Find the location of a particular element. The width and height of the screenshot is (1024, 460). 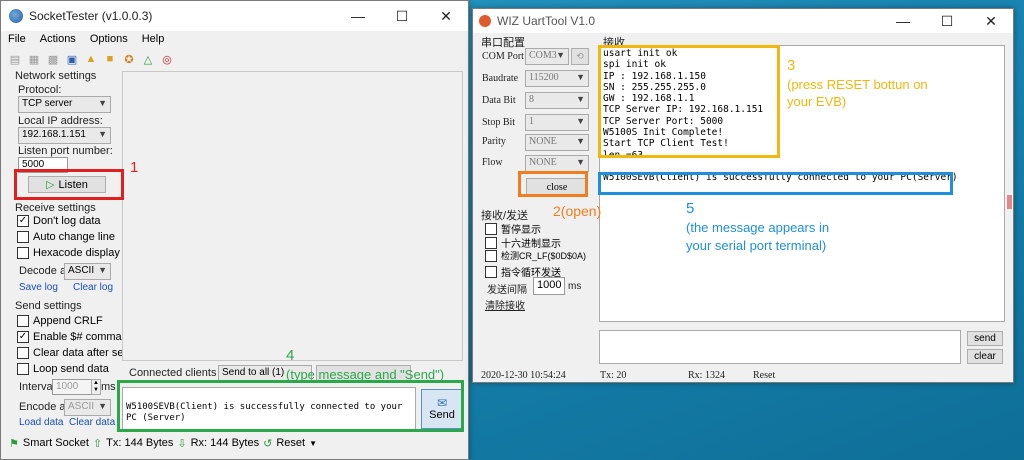

baudrate-select: 115200 ▼ is located at coordinates (557, 78).